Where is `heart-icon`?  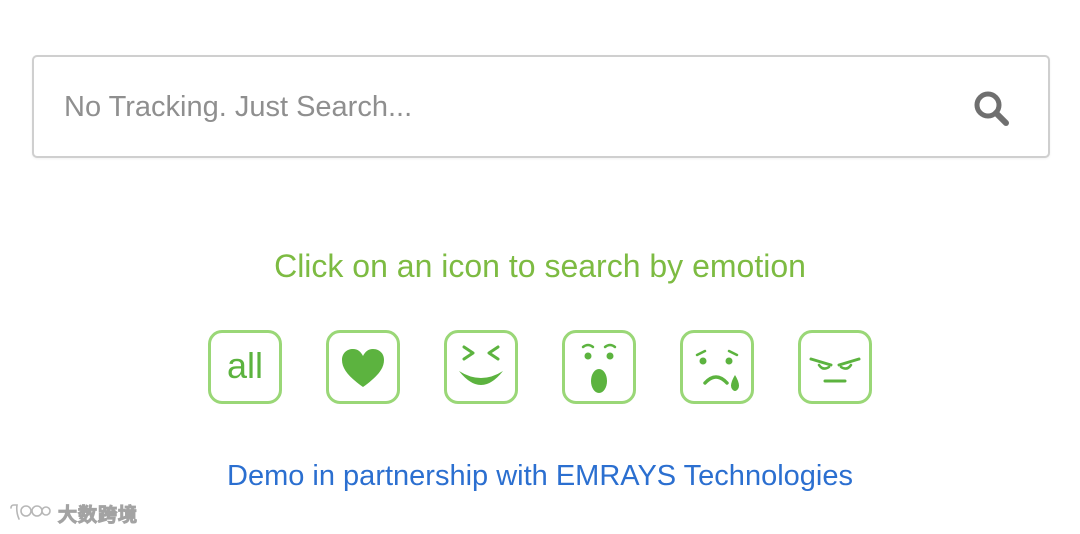
heart-icon is located at coordinates (363, 368).